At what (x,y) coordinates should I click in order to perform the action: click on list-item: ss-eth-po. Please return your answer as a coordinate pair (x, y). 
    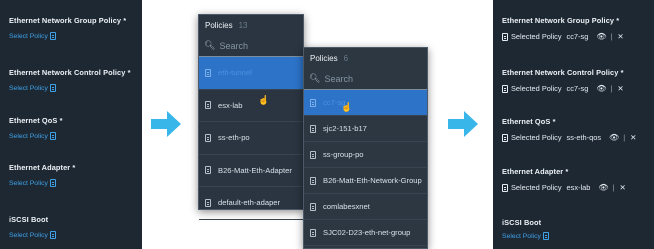
    Looking at the image, I should click on (251, 138).